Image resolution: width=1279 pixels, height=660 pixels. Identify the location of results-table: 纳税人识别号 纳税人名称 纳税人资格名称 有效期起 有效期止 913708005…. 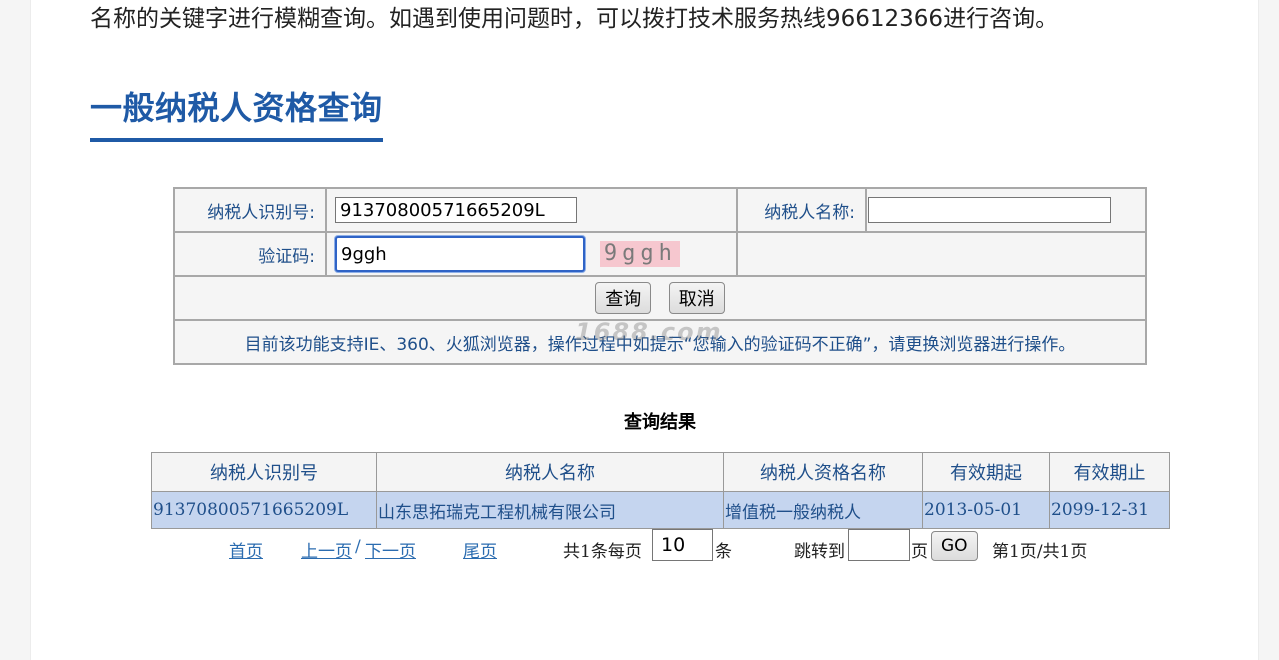
(660, 490).